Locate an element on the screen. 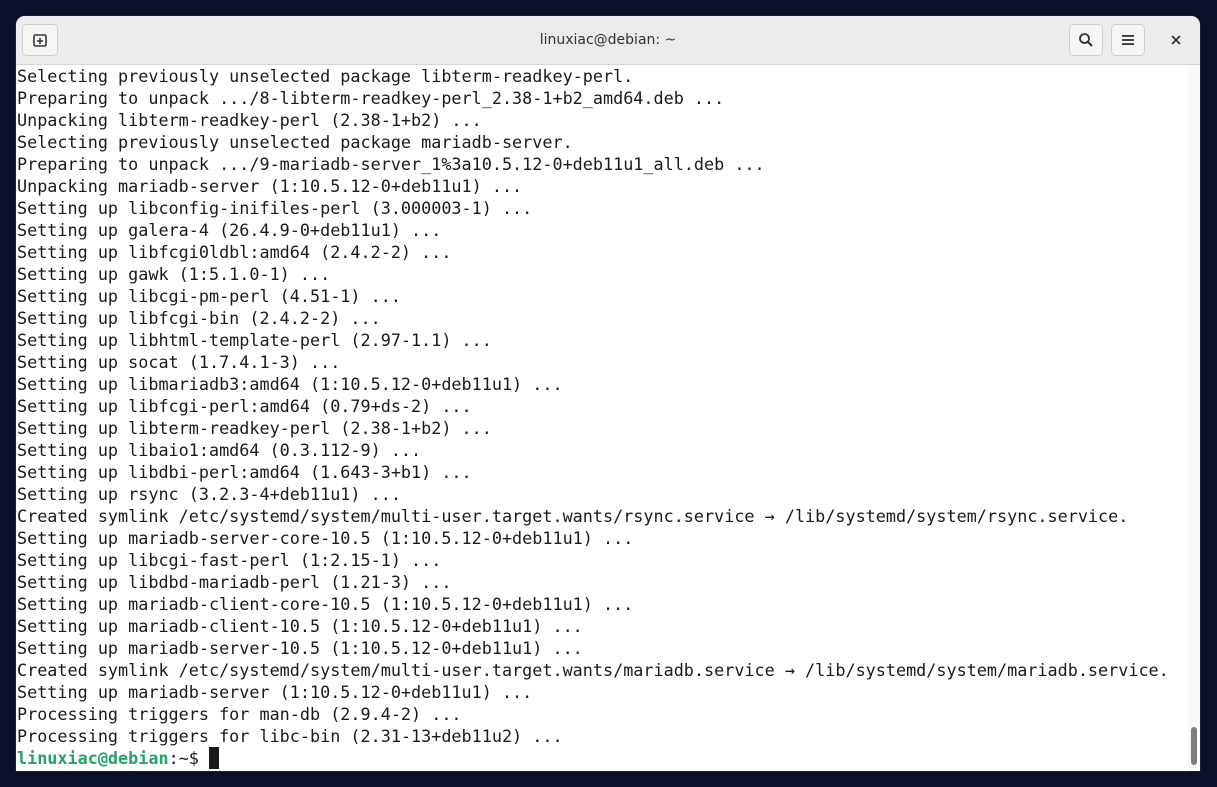 The height and width of the screenshot is (787, 1217). text-cursor is located at coordinates (213, 758).